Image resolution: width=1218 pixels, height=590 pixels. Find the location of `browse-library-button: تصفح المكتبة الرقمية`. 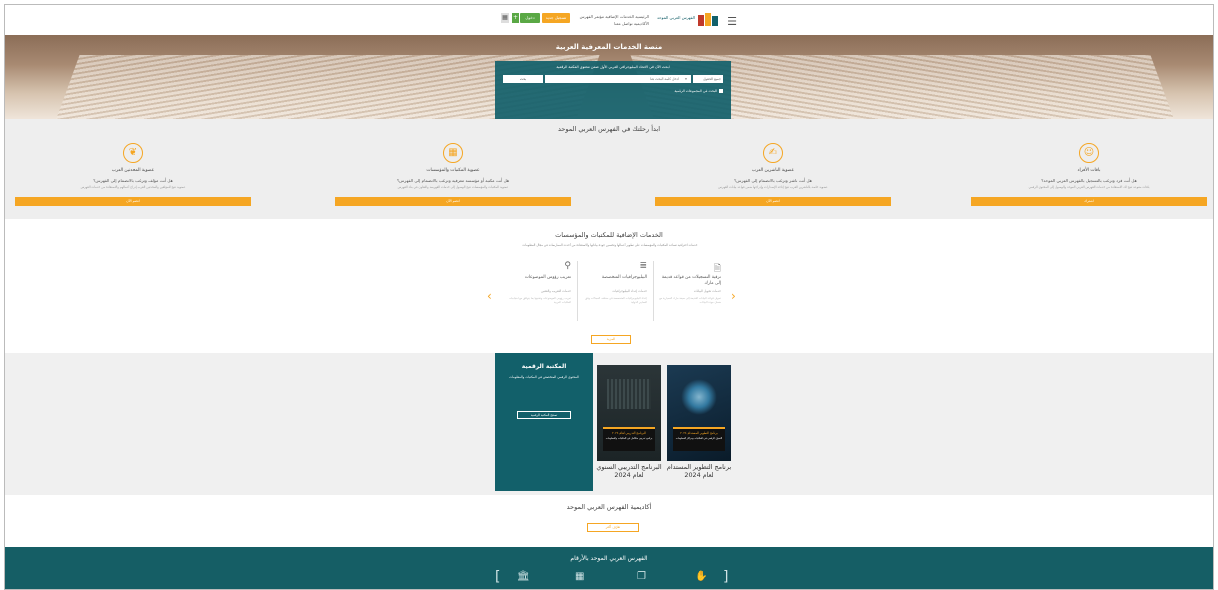

browse-library-button: تصفح المكتبة الرقمية is located at coordinates (544, 415).